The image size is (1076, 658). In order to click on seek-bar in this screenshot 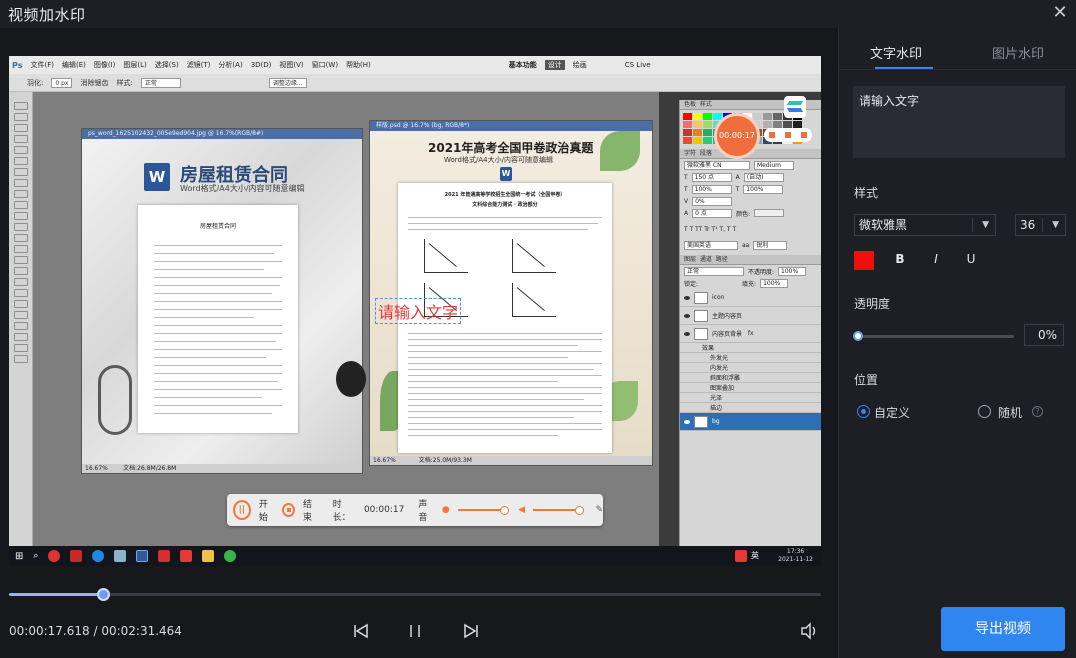, I will do `click(415, 594)`.